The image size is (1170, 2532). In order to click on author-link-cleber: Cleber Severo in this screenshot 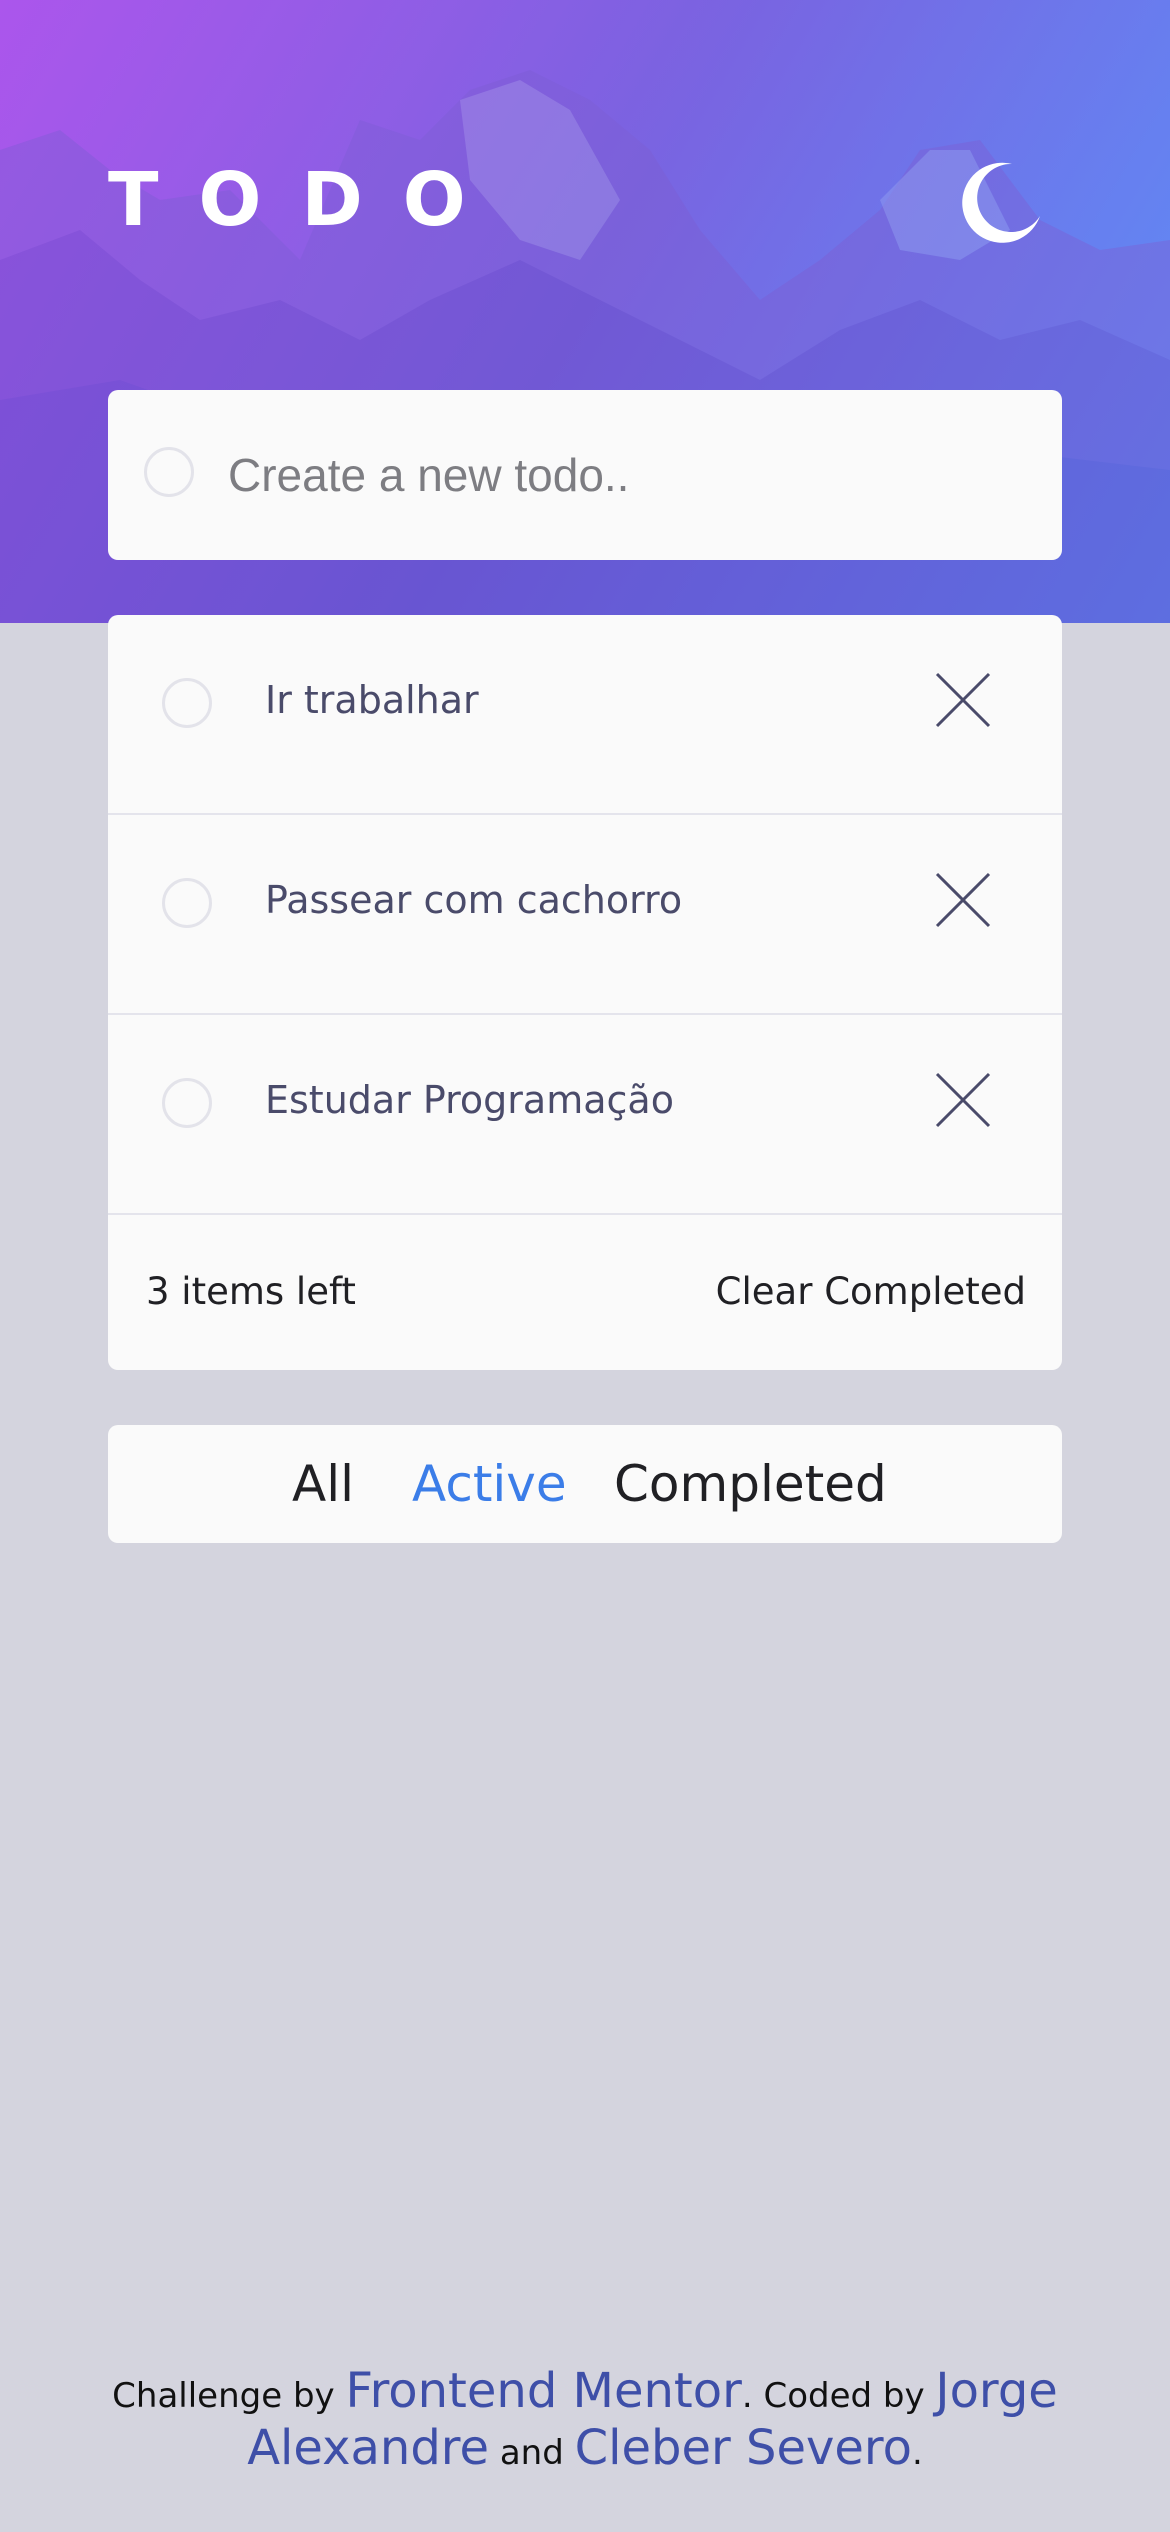, I will do `click(743, 2448)`.